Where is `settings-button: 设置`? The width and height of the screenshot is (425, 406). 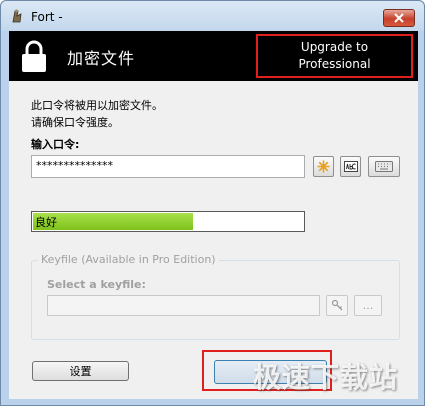 settings-button: 设置 is located at coordinates (80, 371).